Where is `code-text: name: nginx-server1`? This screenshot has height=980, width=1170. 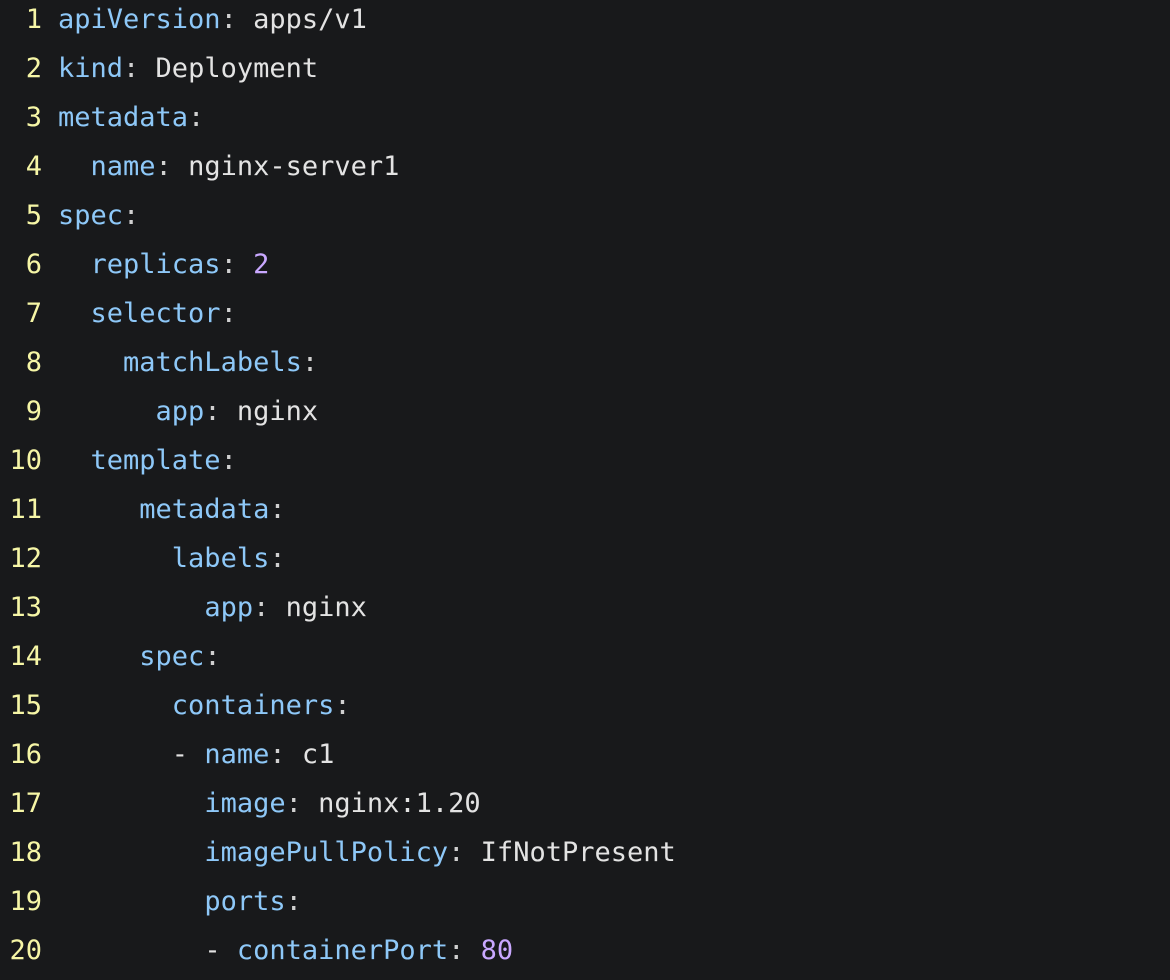
code-text: name: nginx-server1 is located at coordinates (229, 166).